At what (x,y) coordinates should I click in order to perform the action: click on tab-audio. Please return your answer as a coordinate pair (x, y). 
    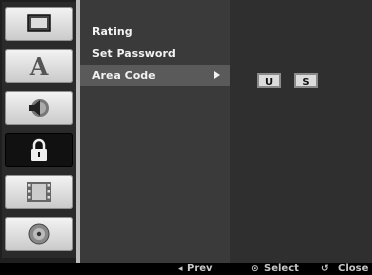
    Looking at the image, I should click on (39, 108).